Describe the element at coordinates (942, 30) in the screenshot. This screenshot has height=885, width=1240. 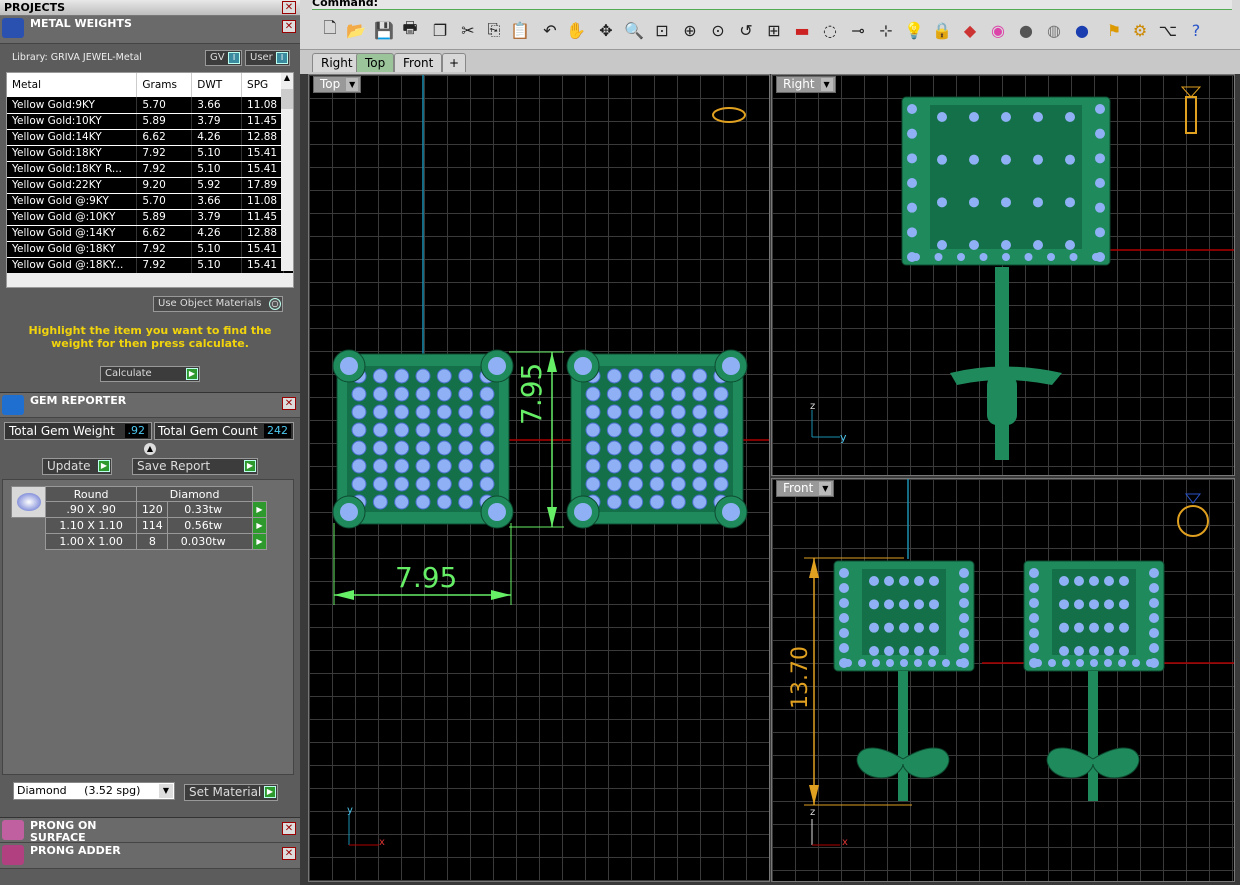
I see `lock-icon: 🔒` at that location.